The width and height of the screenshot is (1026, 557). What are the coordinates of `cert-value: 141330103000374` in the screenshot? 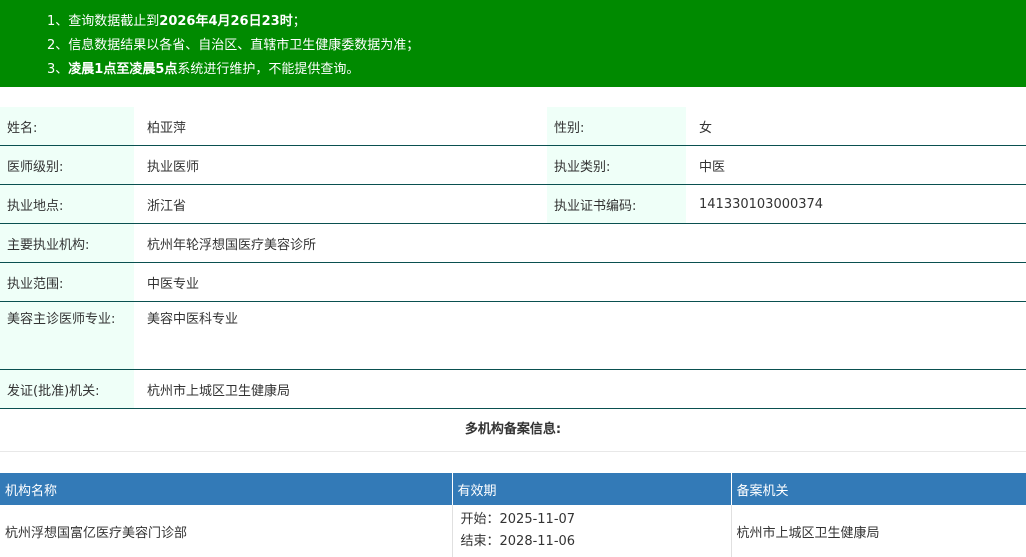 It's located at (856, 204).